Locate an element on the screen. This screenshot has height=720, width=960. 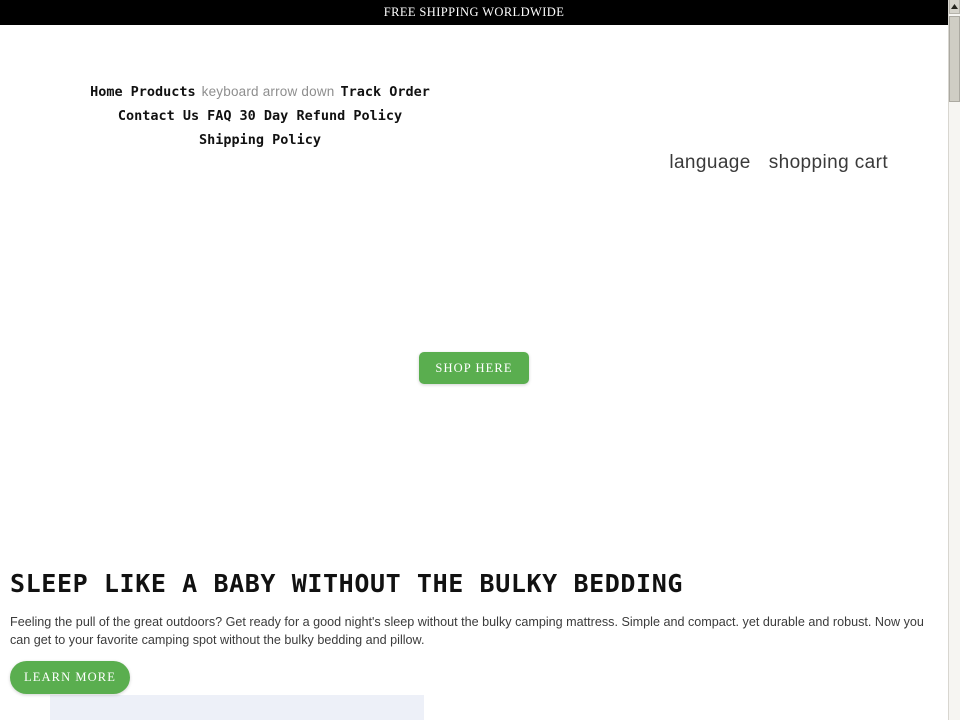
header-utility-group: language shopping cart is located at coordinates (778, 163).